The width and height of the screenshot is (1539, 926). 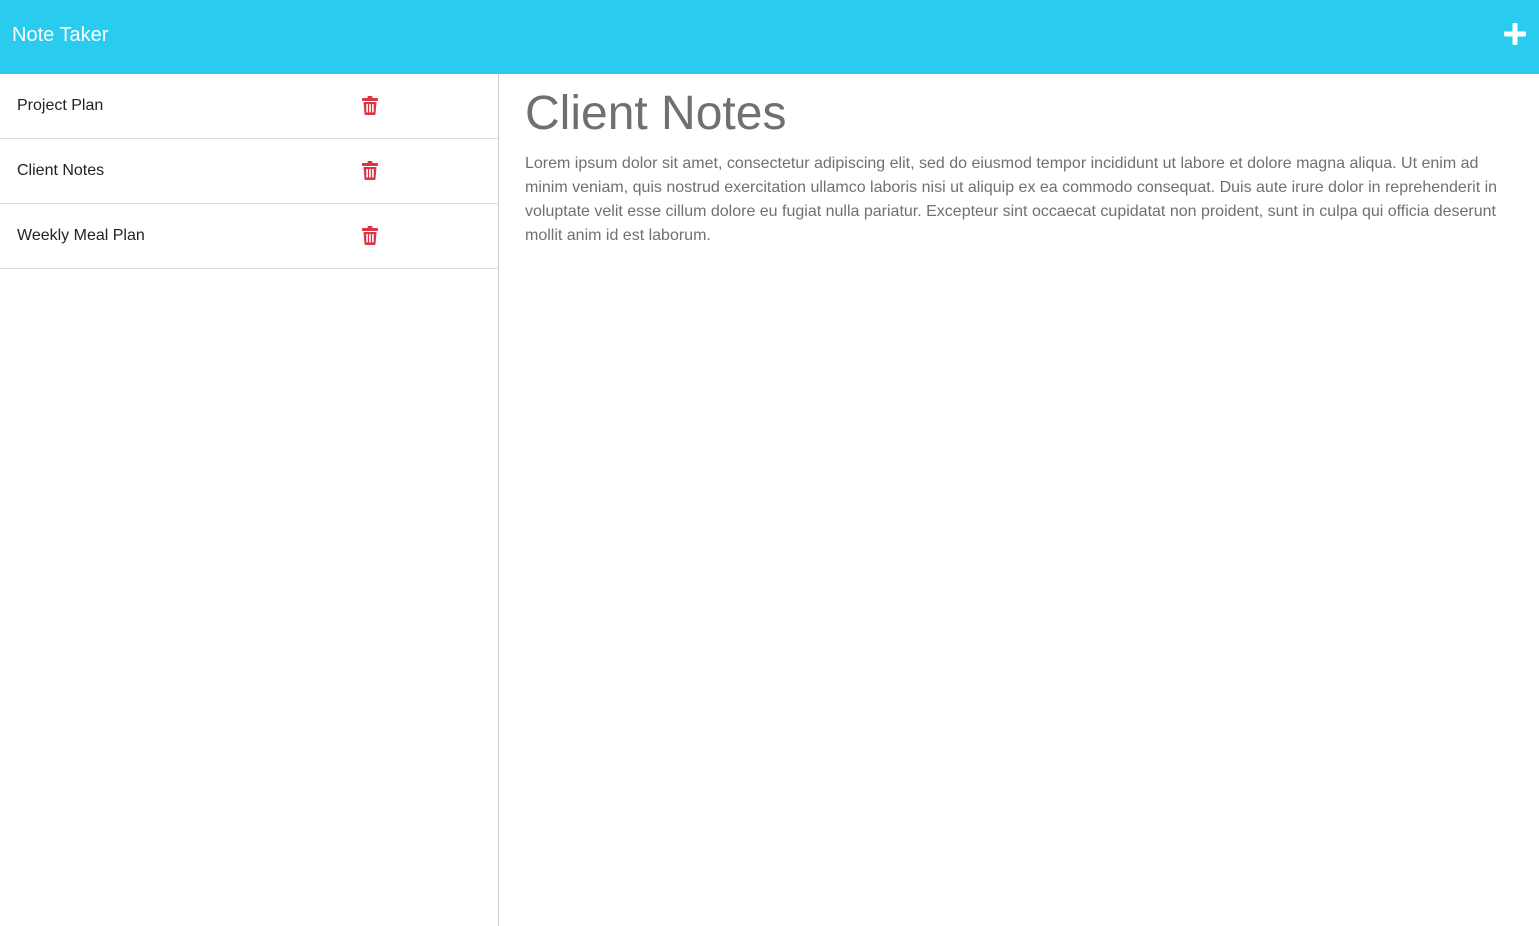 What do you see at coordinates (60, 171) in the screenshot?
I see `note-item-title: Client Notes` at bounding box center [60, 171].